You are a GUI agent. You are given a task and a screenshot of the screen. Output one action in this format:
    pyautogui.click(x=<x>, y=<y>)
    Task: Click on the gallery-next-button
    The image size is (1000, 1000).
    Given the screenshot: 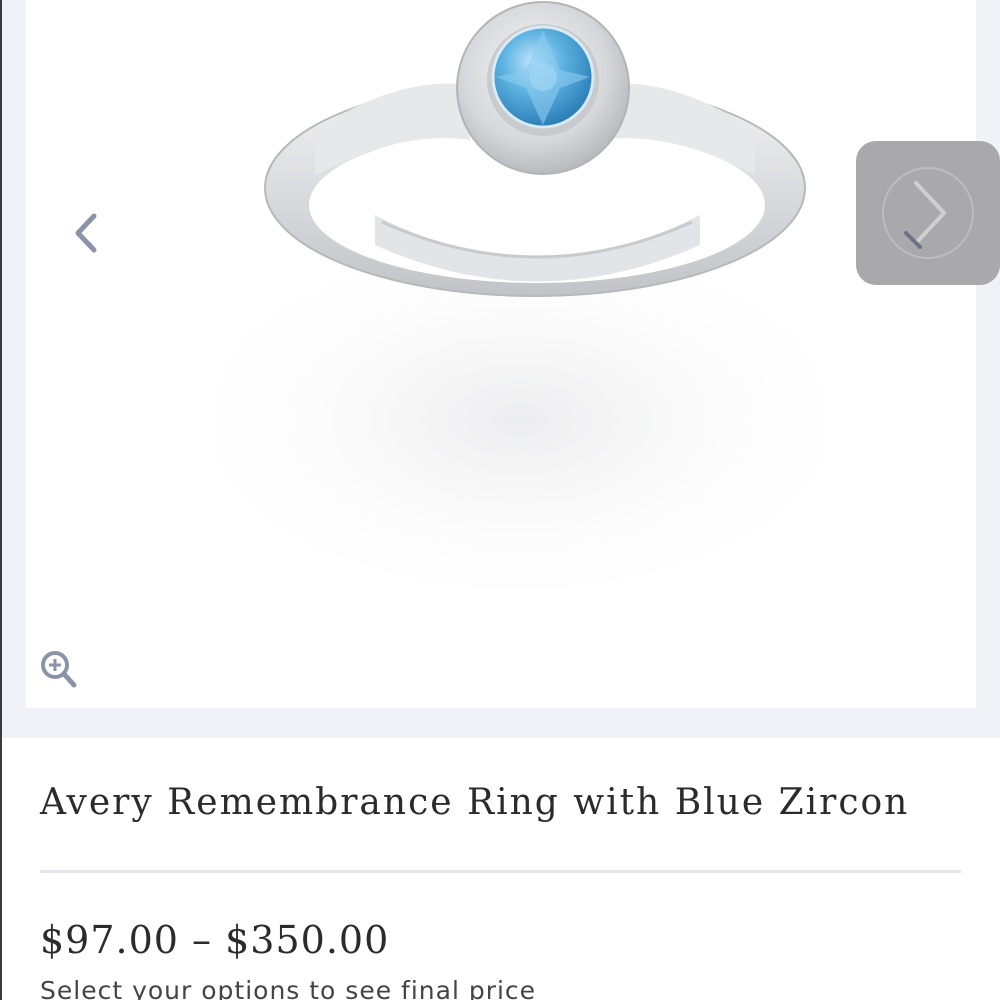 What is the action you would take?
    pyautogui.click(x=928, y=213)
    